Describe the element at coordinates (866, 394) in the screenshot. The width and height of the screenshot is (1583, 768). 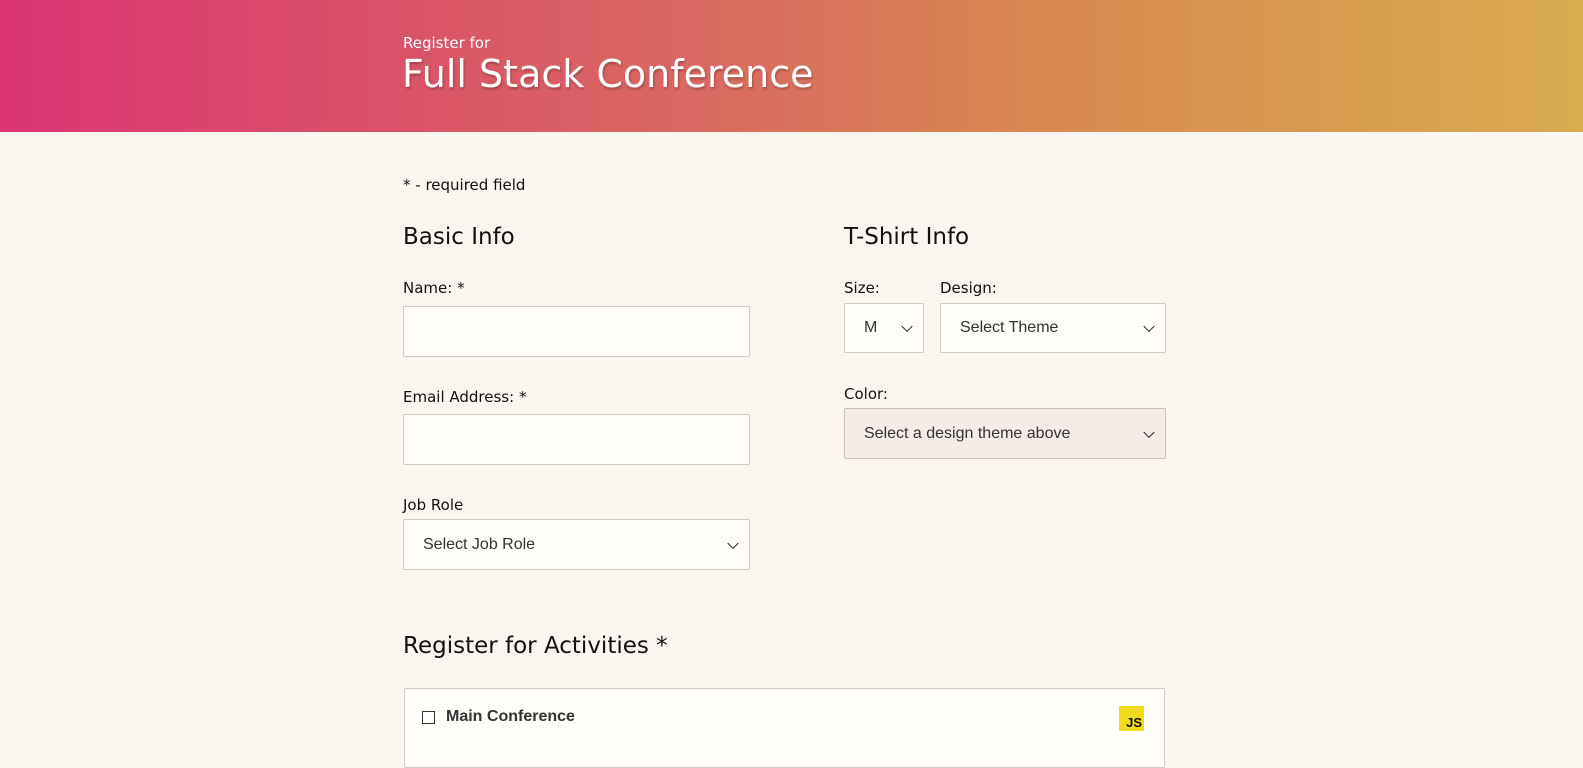
I see `color-label: Color:` at that location.